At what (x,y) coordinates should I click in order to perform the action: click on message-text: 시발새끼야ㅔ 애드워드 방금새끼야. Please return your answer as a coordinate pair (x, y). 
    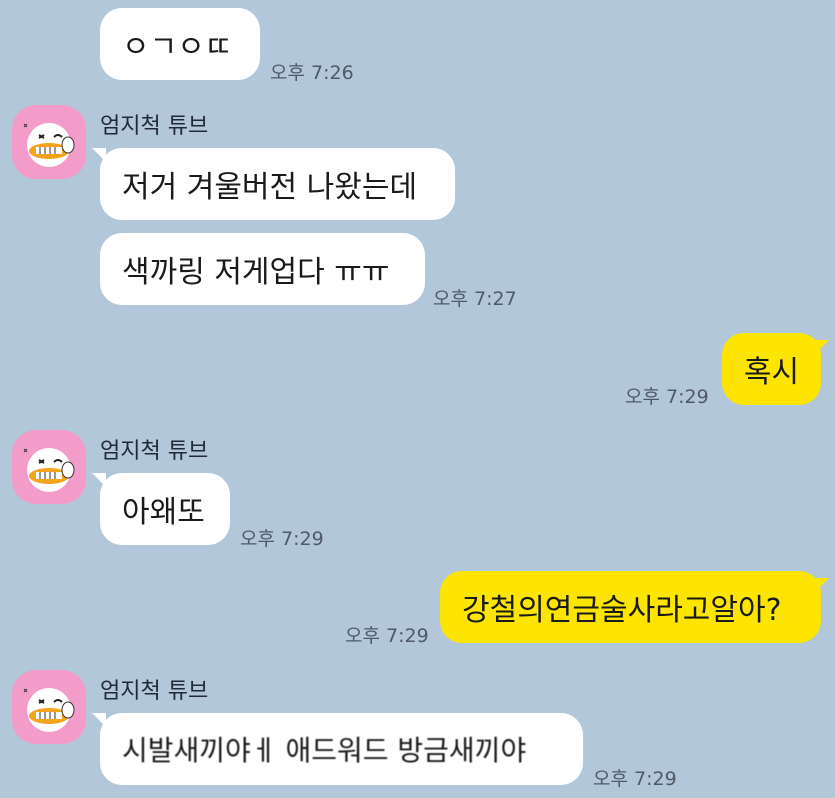
    Looking at the image, I should click on (324, 750).